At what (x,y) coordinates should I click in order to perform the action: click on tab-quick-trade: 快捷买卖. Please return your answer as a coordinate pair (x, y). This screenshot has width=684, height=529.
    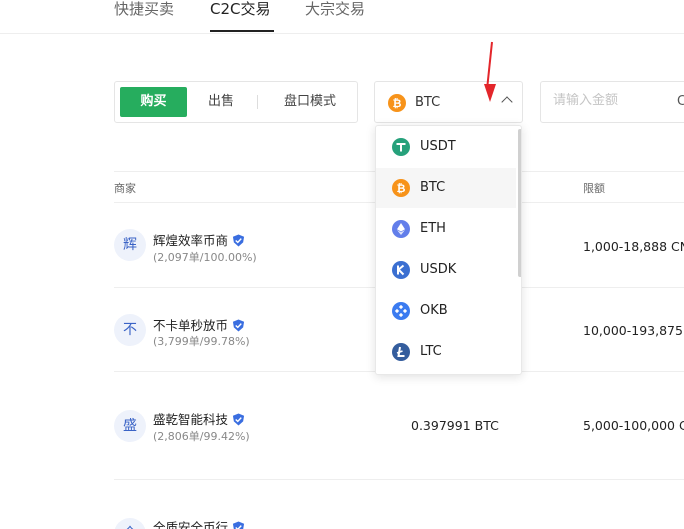
    Looking at the image, I should click on (144, 9).